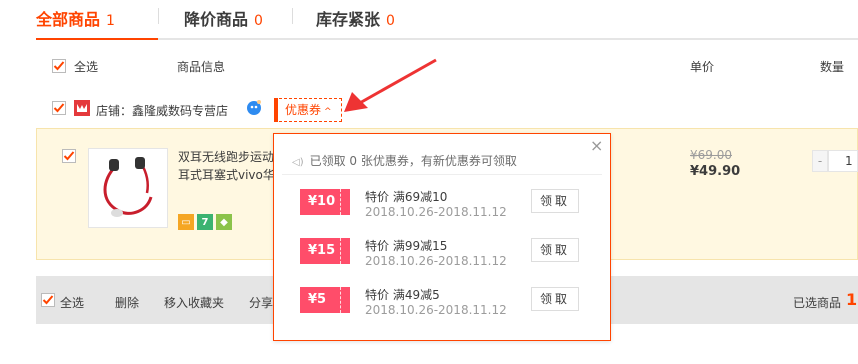  Describe the element at coordinates (406, 246) in the screenshot. I see `coupon-name: 特价 满99减15` at that location.